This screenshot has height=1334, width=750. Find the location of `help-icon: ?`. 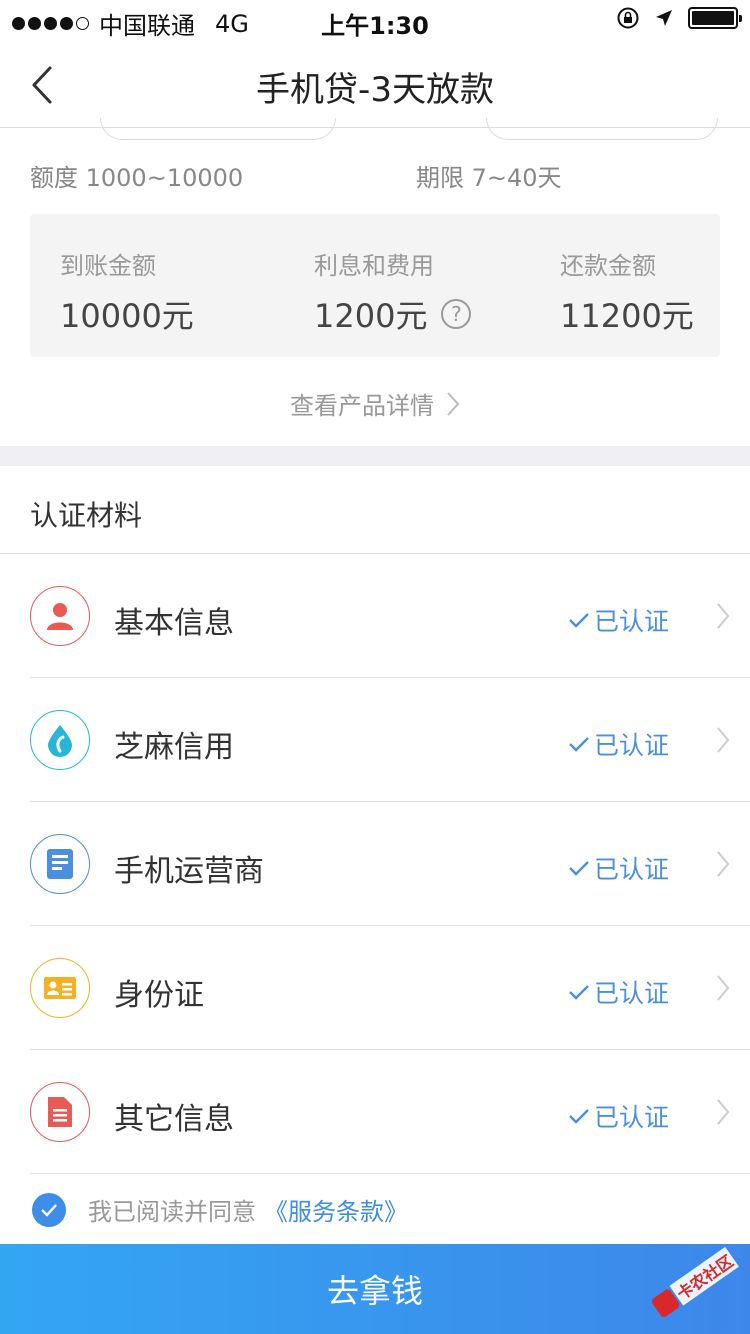

help-icon: ? is located at coordinates (456, 314).